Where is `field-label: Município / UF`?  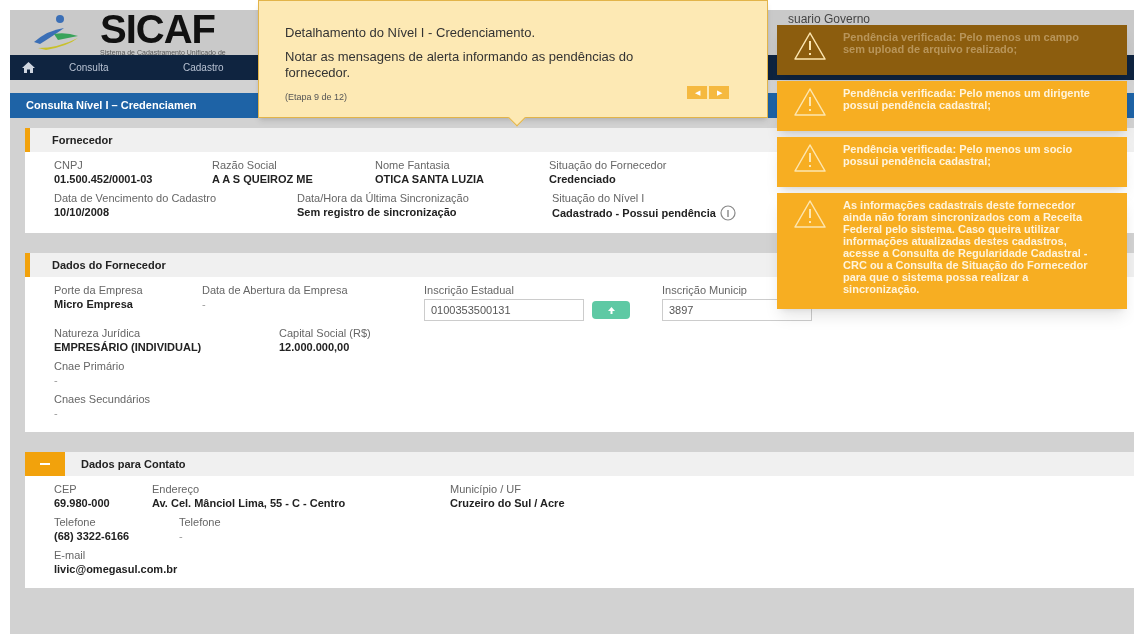
field-label: Município / UF is located at coordinates (486, 489).